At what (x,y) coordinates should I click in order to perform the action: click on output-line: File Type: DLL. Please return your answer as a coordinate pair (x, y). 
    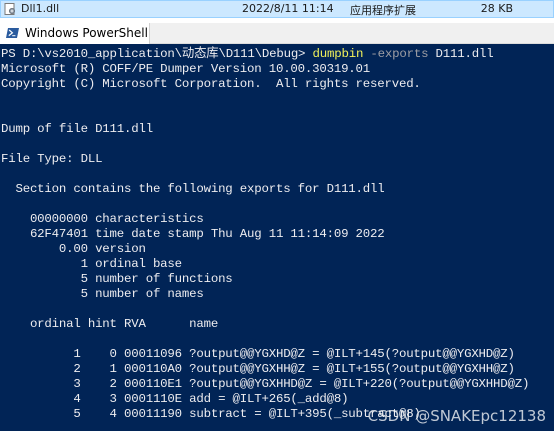
    Looking at the image, I should click on (52, 159).